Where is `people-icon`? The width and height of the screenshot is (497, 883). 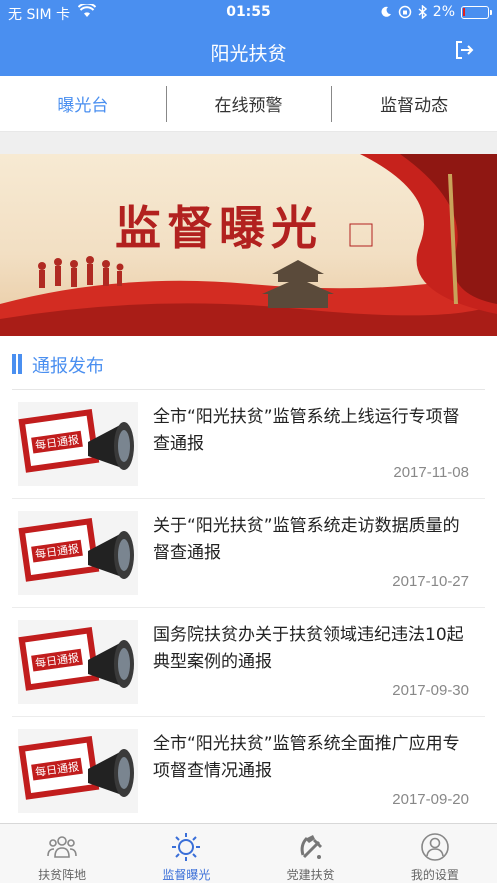 people-icon is located at coordinates (62, 847).